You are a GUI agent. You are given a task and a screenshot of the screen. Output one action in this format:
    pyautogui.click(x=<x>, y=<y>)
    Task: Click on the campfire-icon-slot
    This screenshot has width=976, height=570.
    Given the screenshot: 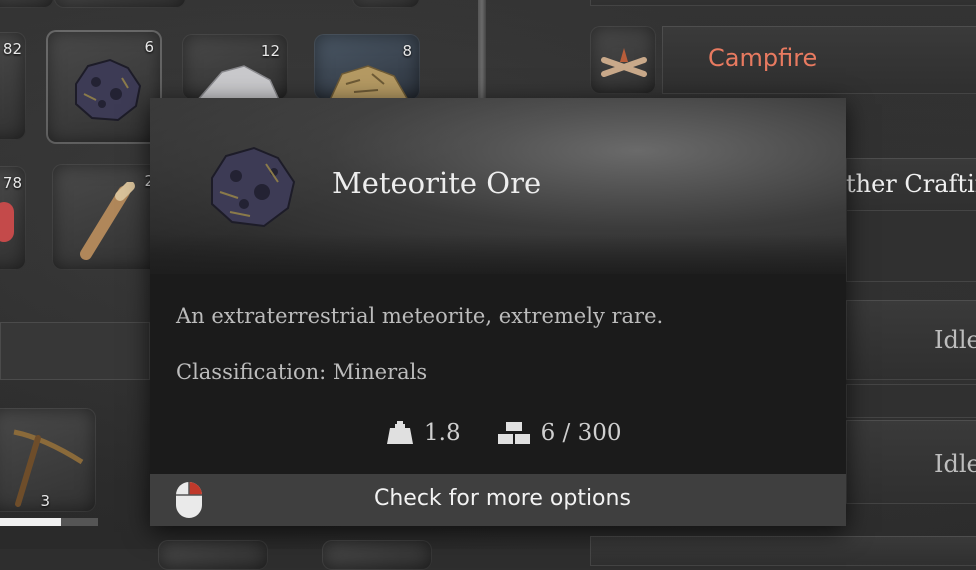 What is the action you would take?
    pyautogui.click(x=623, y=60)
    